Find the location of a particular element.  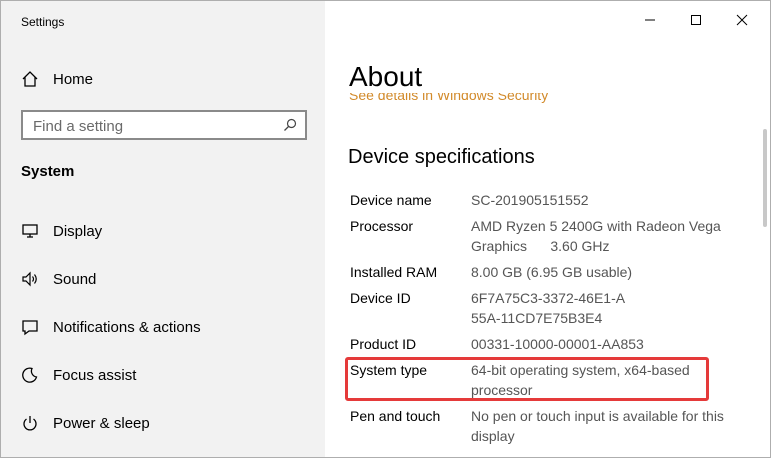

search-icon is located at coordinates (290, 125).